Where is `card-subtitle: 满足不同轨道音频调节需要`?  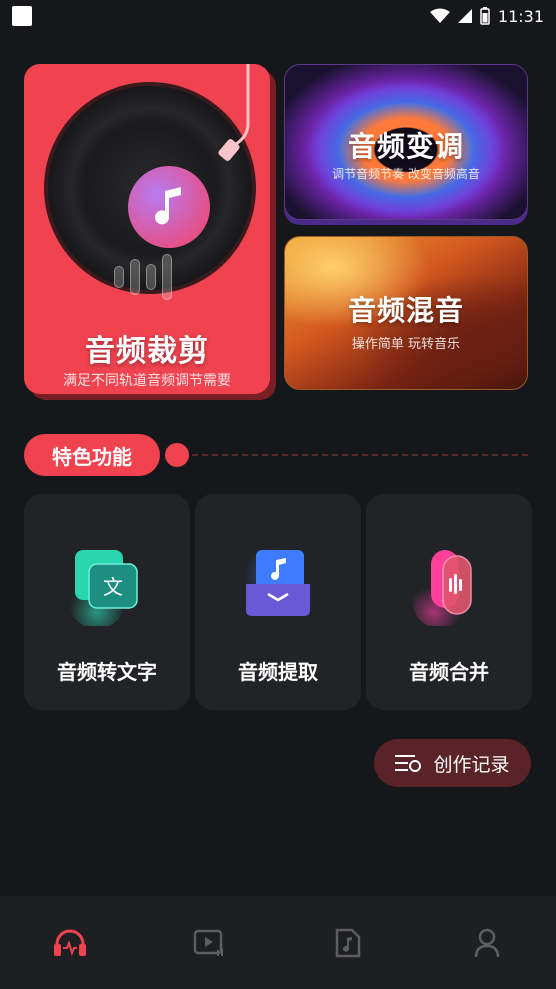
card-subtitle: 满足不同轨道音频调节需要 is located at coordinates (147, 381).